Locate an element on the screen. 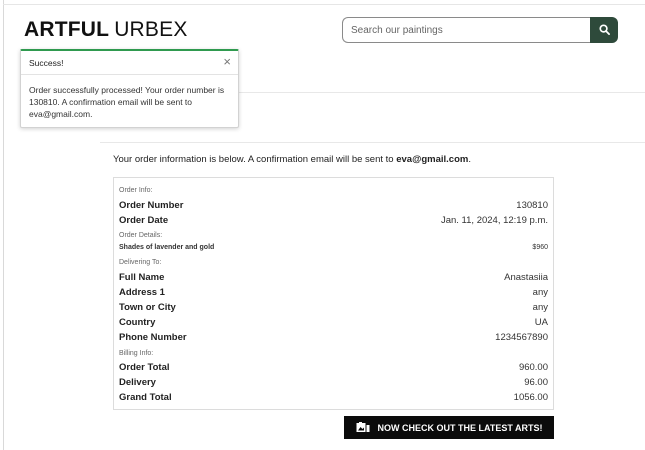 This screenshot has height=450, width=645. grand-total-value: 1056.00 is located at coordinates (530, 397).